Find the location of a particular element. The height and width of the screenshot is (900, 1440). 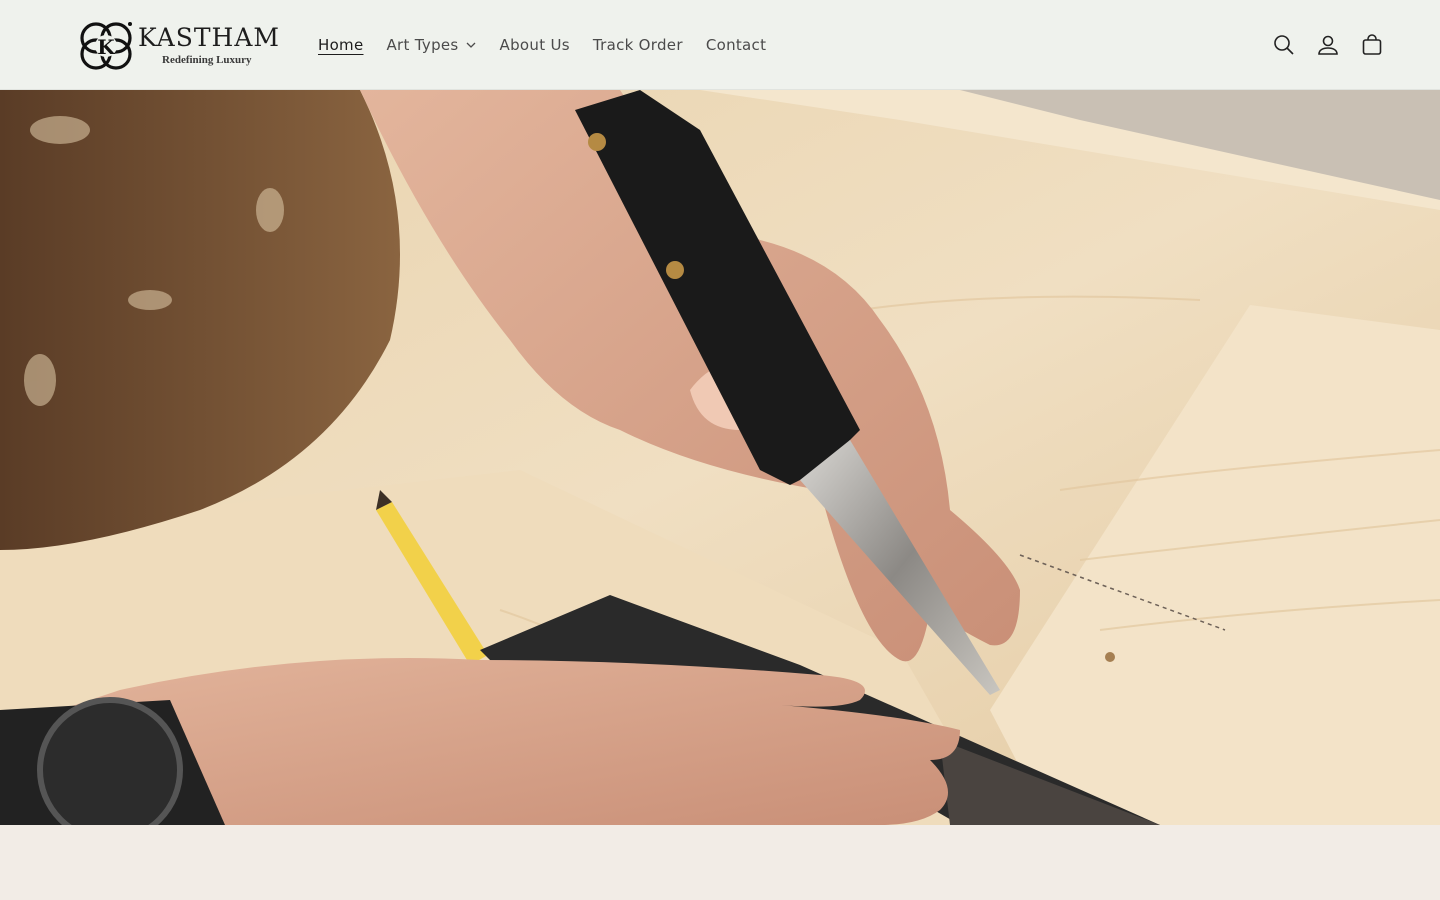

nav-contact: Contact is located at coordinates (736, 45).